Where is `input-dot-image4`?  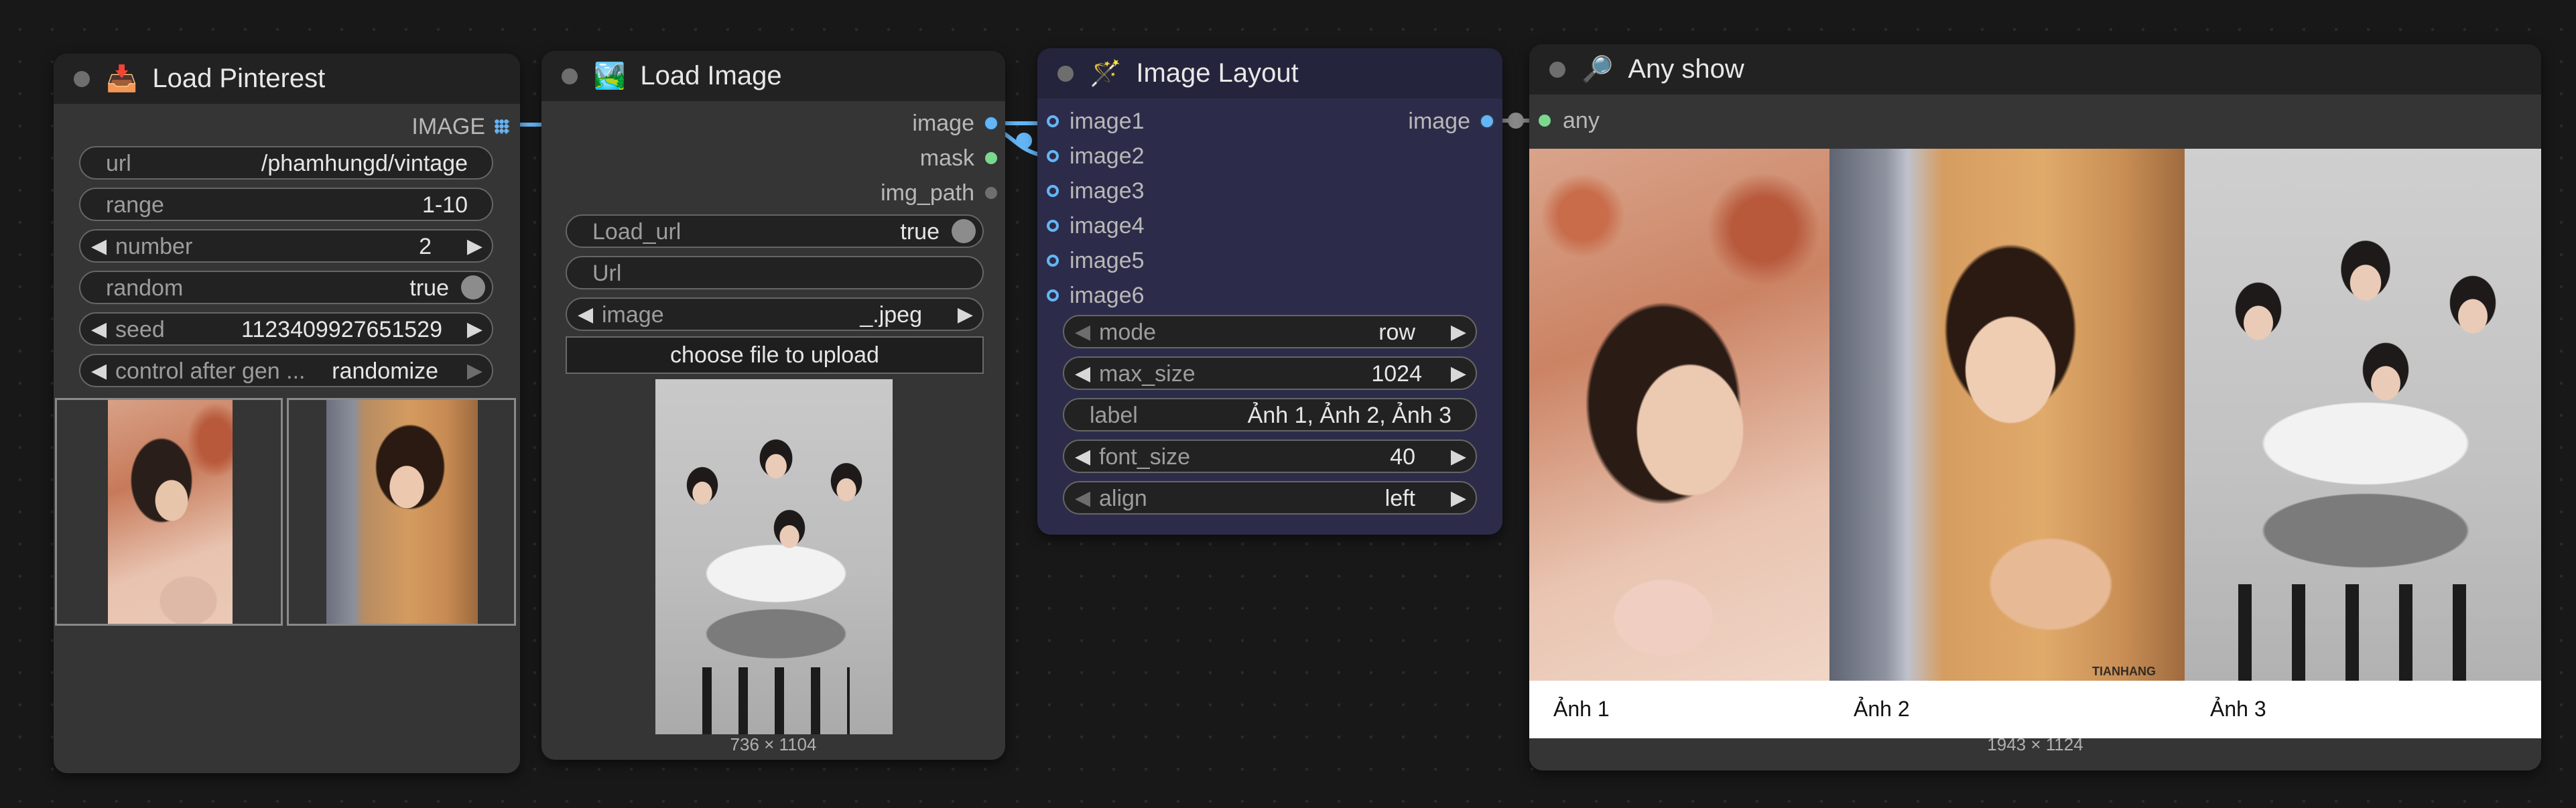
input-dot-image4 is located at coordinates (1053, 226).